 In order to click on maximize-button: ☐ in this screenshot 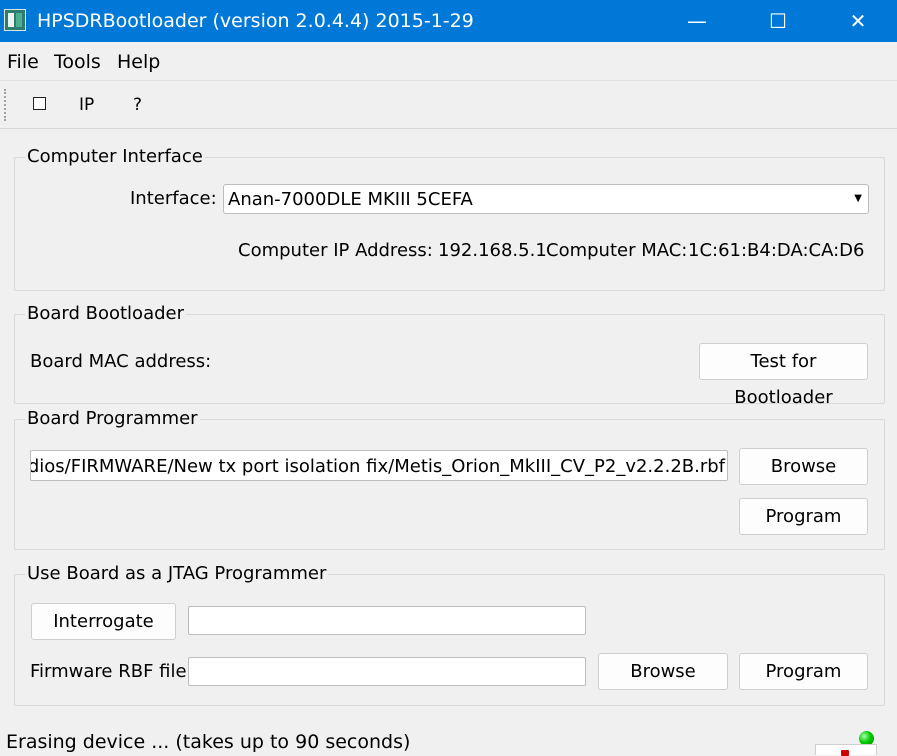, I will do `click(778, 21)`.